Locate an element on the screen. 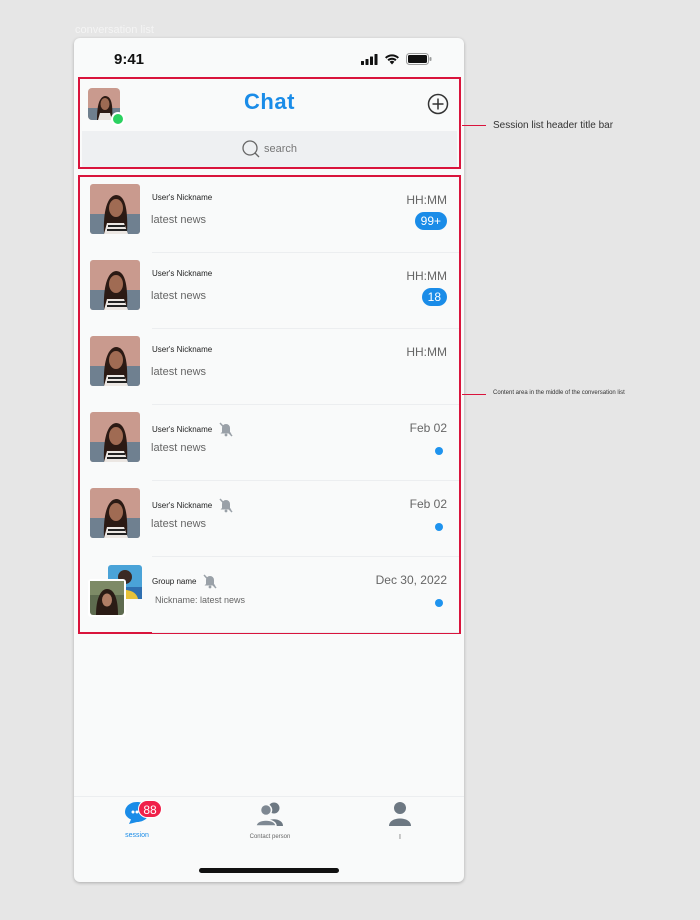  session-list-header: Chat search is located at coordinates (269, 123).